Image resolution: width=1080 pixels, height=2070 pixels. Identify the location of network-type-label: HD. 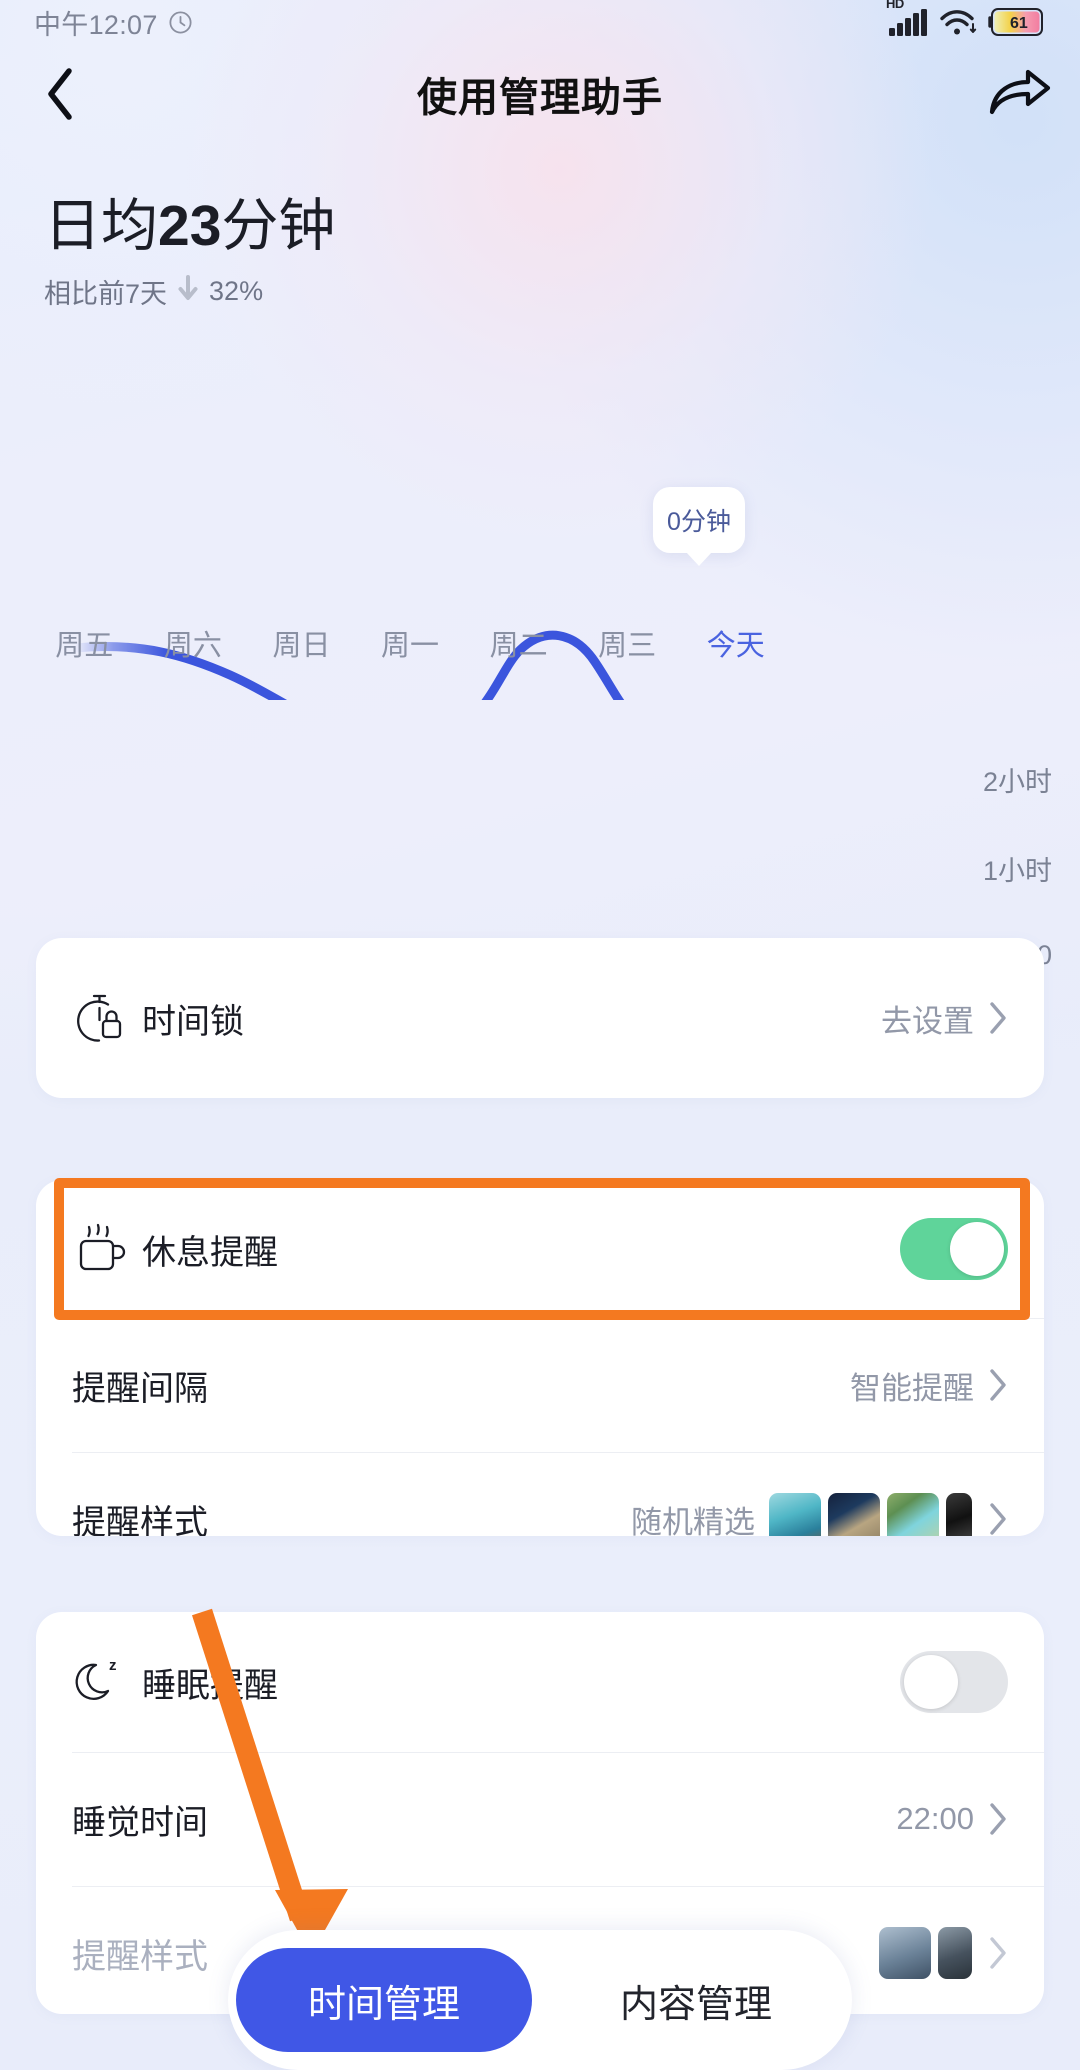
(895, 5).